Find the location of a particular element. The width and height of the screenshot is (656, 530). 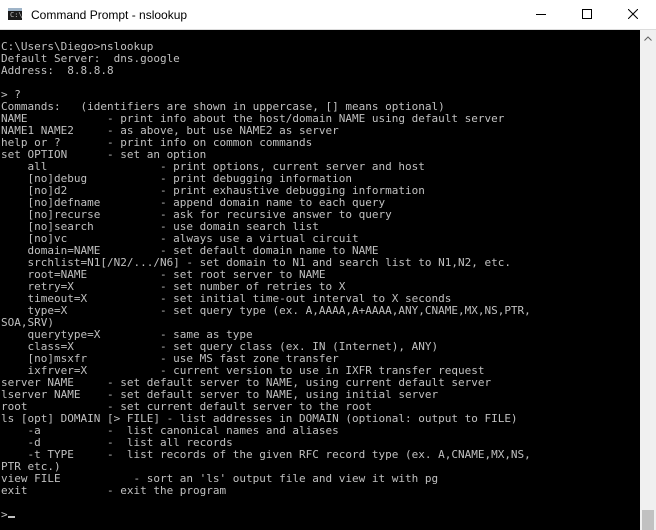

close-button is located at coordinates (633, 14).